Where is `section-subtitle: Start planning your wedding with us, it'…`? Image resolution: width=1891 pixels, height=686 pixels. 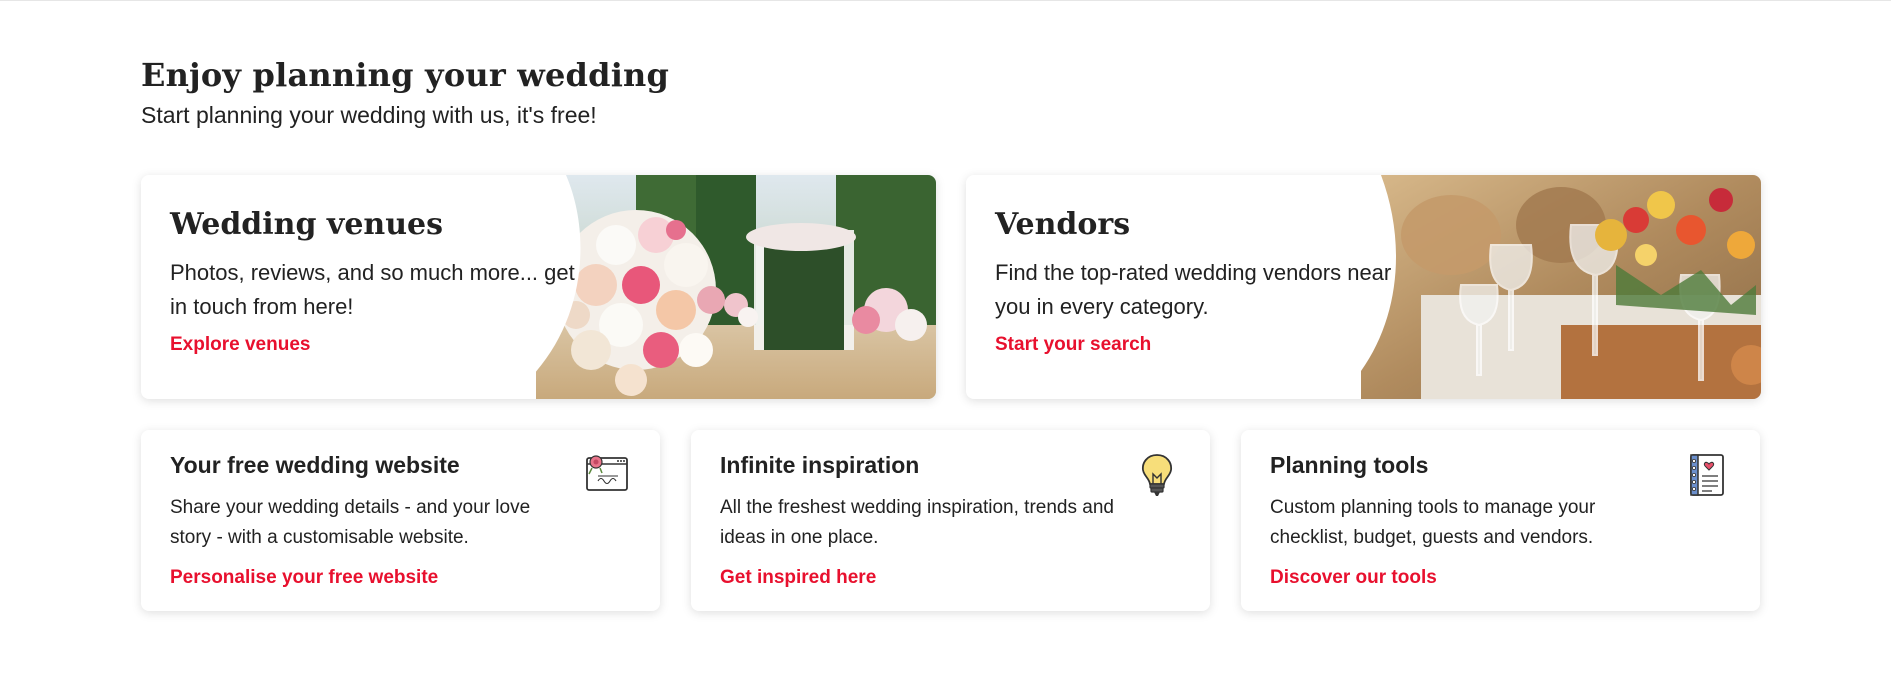
section-subtitle: Start planning your wedding with us, it'… is located at coordinates (369, 115).